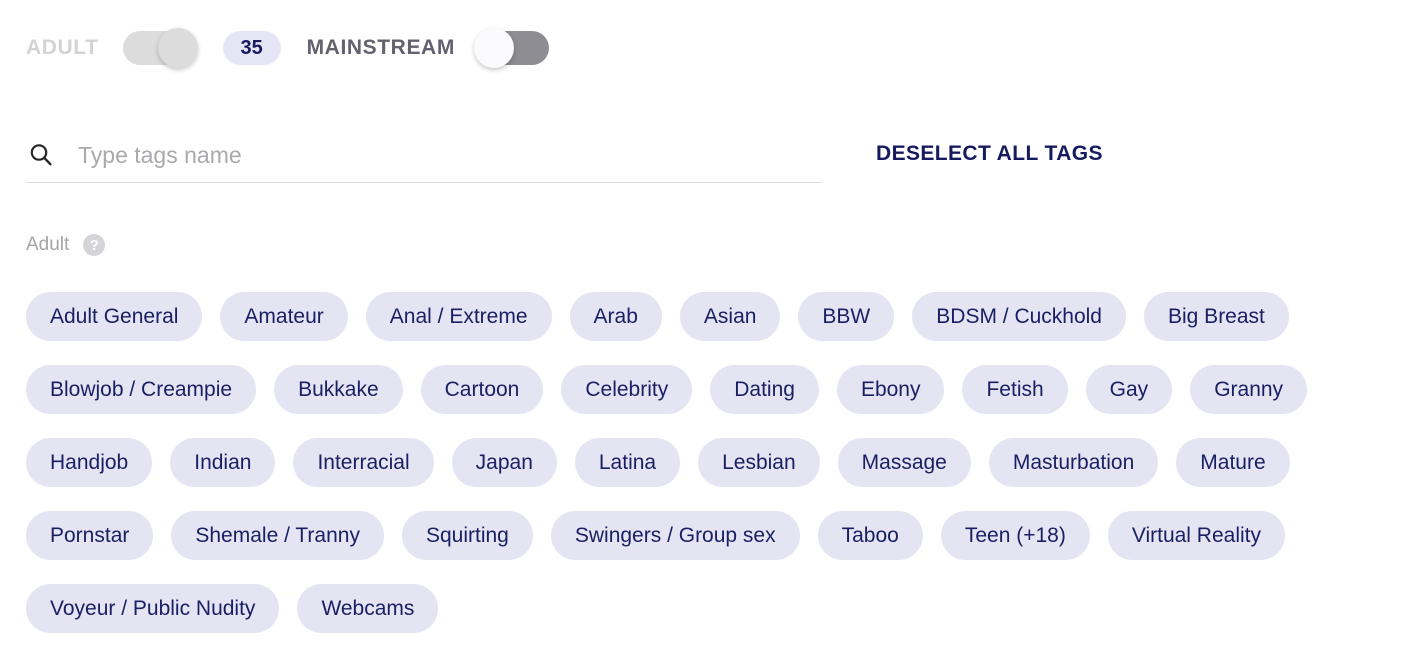  Describe the element at coordinates (94, 245) in the screenshot. I see `help-icon: ?` at that location.